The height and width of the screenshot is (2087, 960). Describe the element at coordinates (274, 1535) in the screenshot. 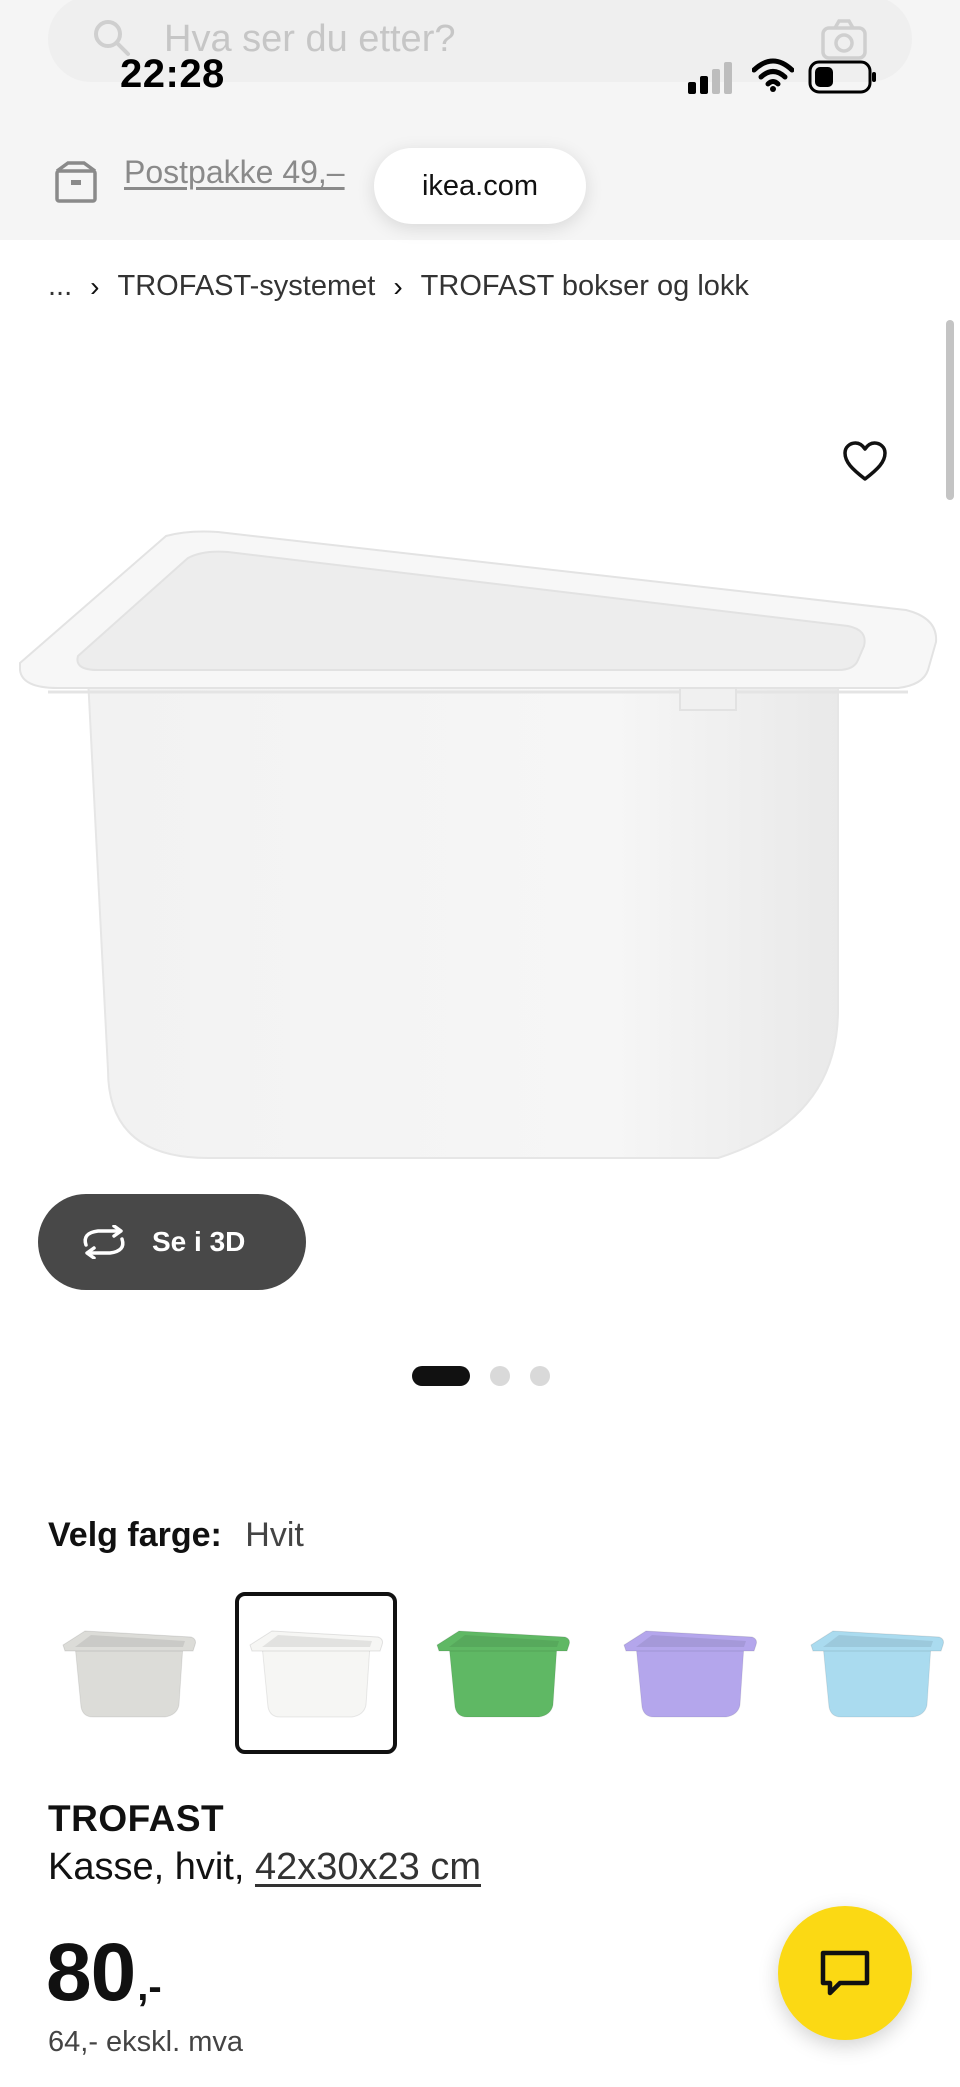

I see `selected-color-value: Hvit` at that location.